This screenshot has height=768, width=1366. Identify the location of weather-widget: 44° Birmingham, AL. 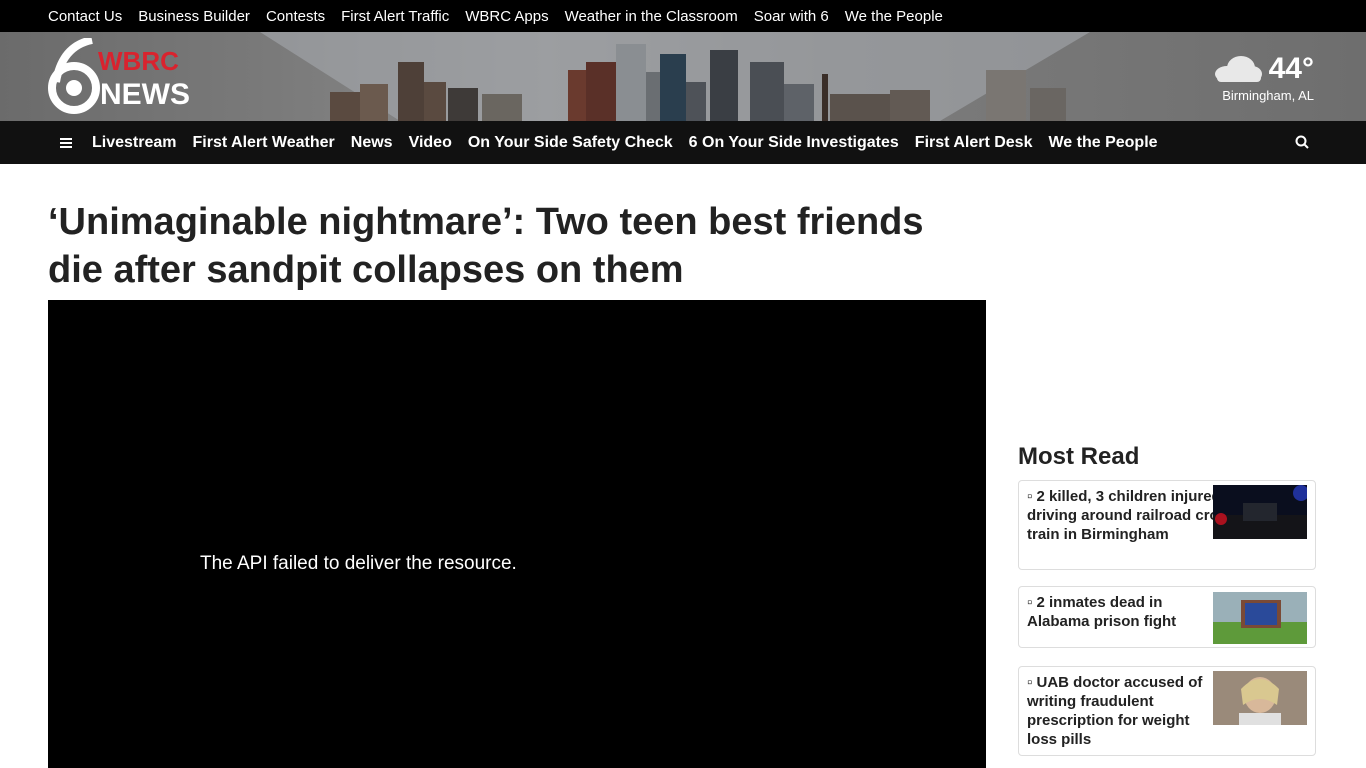
(1263, 77).